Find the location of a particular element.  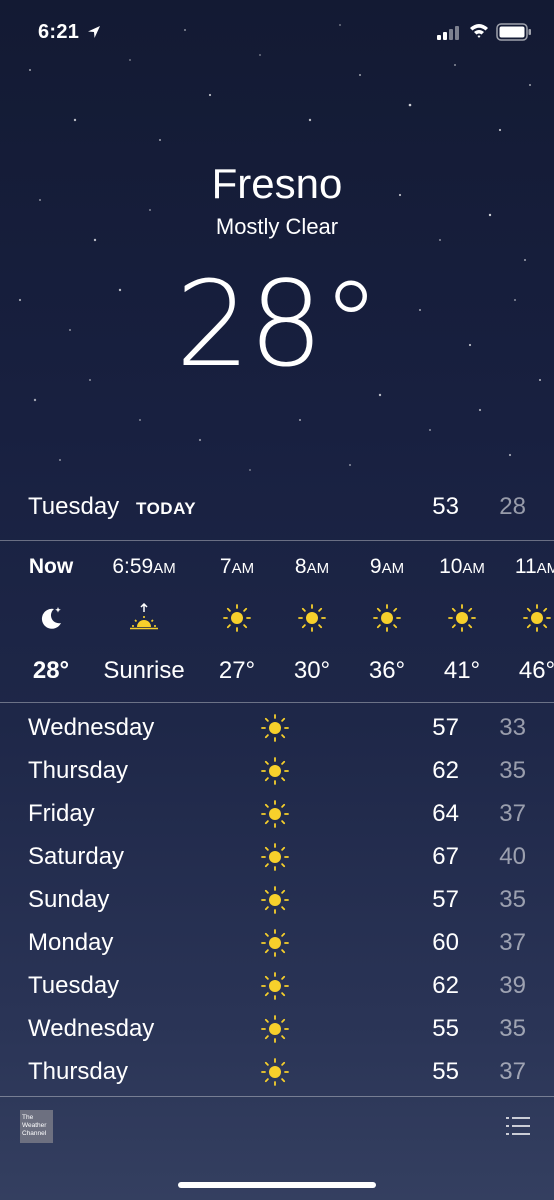

day-name: Friday is located at coordinates (61, 813).